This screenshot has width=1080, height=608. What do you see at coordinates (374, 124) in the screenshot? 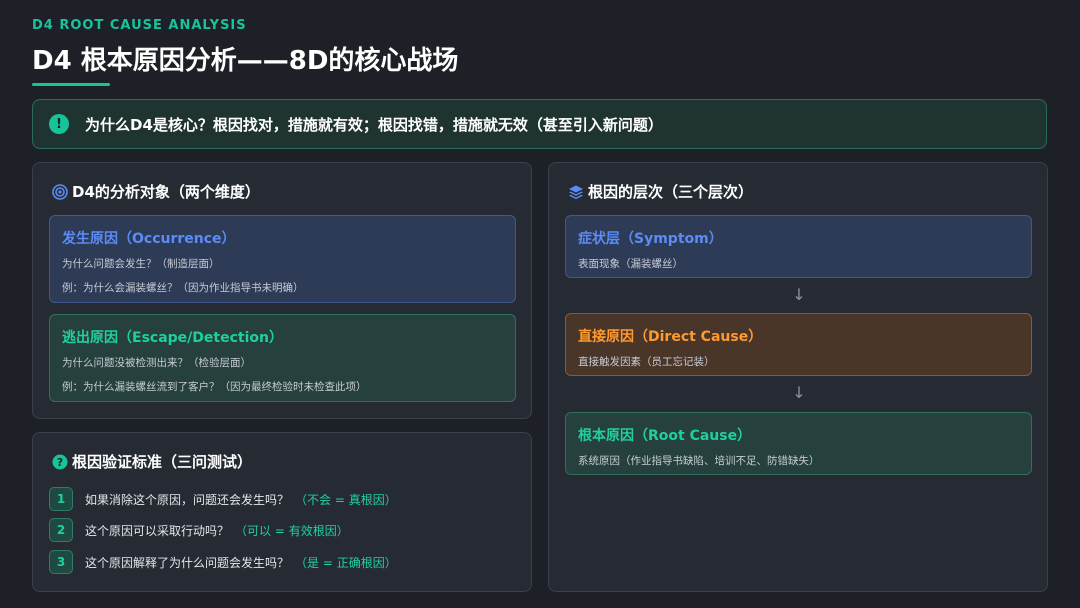
I see `banner-text: 为什么D4是核心？根因找对，措施就有效；根因找错，措施就无效（甚至引入新问题）` at bounding box center [374, 124].